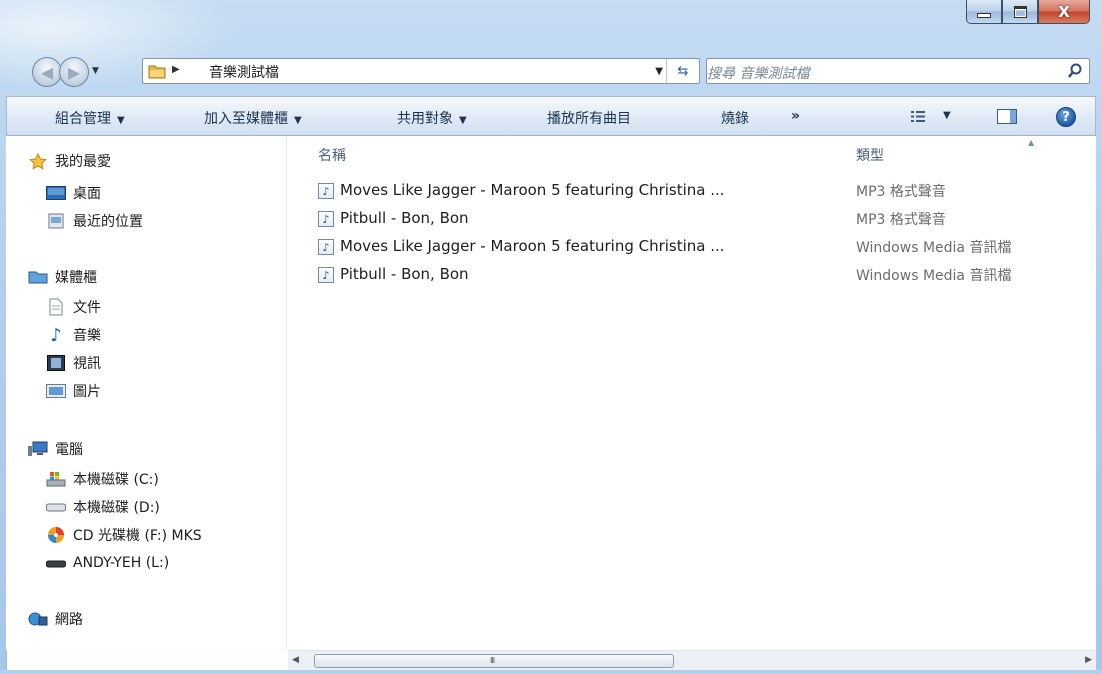 Image resolution: width=1102 pixels, height=674 pixels. I want to click on organize-button: 組合管理 ▼, so click(90, 118).